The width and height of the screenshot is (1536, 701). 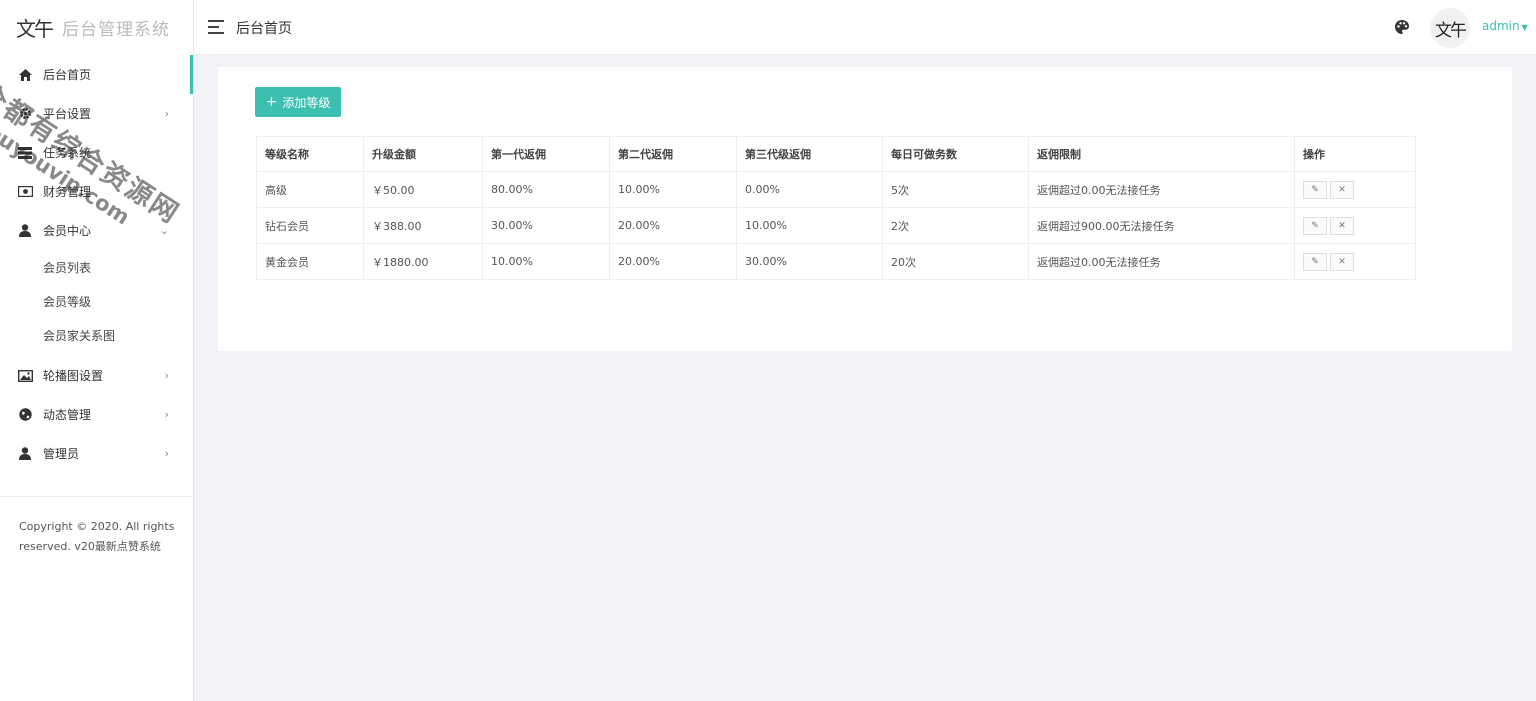 I want to click on sidebar-item-label: 平台设置, so click(x=67, y=114).